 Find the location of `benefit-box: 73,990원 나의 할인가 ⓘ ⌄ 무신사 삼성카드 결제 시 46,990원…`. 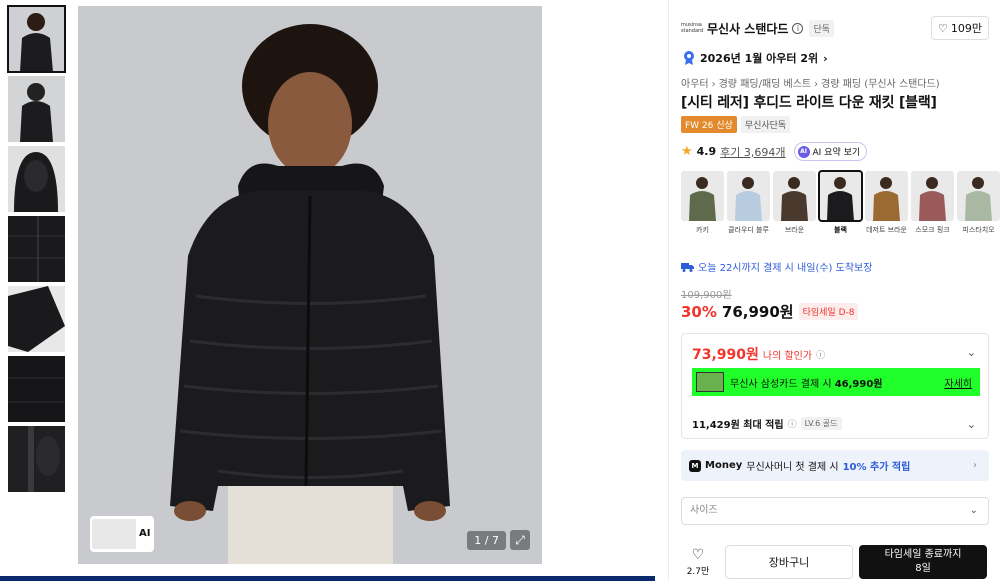

benefit-box: 73,990원 나의 할인가 ⓘ ⌄ 무신사 삼성카드 결제 시 46,990원… is located at coordinates (835, 386).